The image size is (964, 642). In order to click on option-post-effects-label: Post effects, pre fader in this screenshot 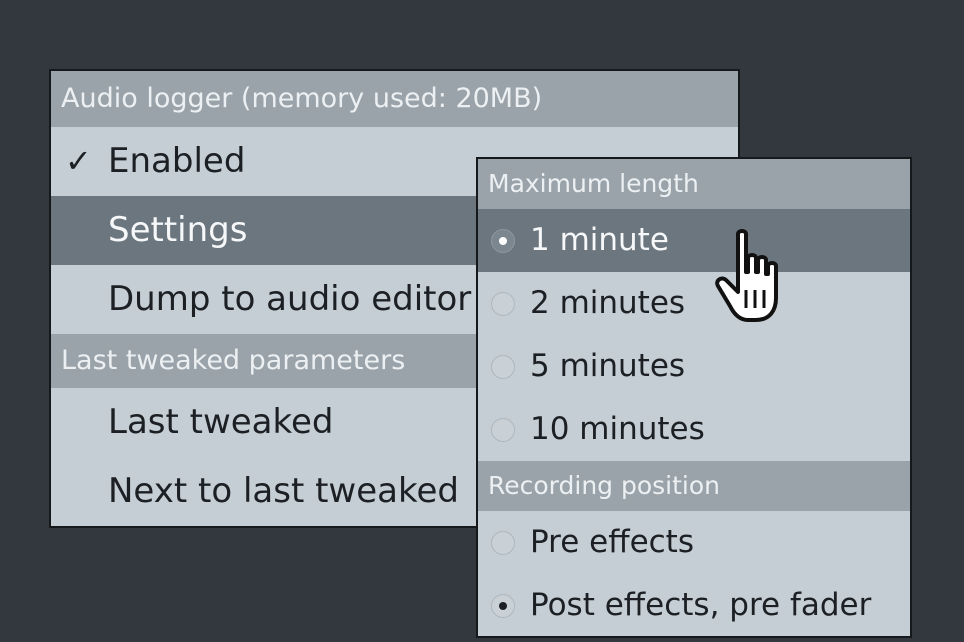, I will do `click(701, 605)`.